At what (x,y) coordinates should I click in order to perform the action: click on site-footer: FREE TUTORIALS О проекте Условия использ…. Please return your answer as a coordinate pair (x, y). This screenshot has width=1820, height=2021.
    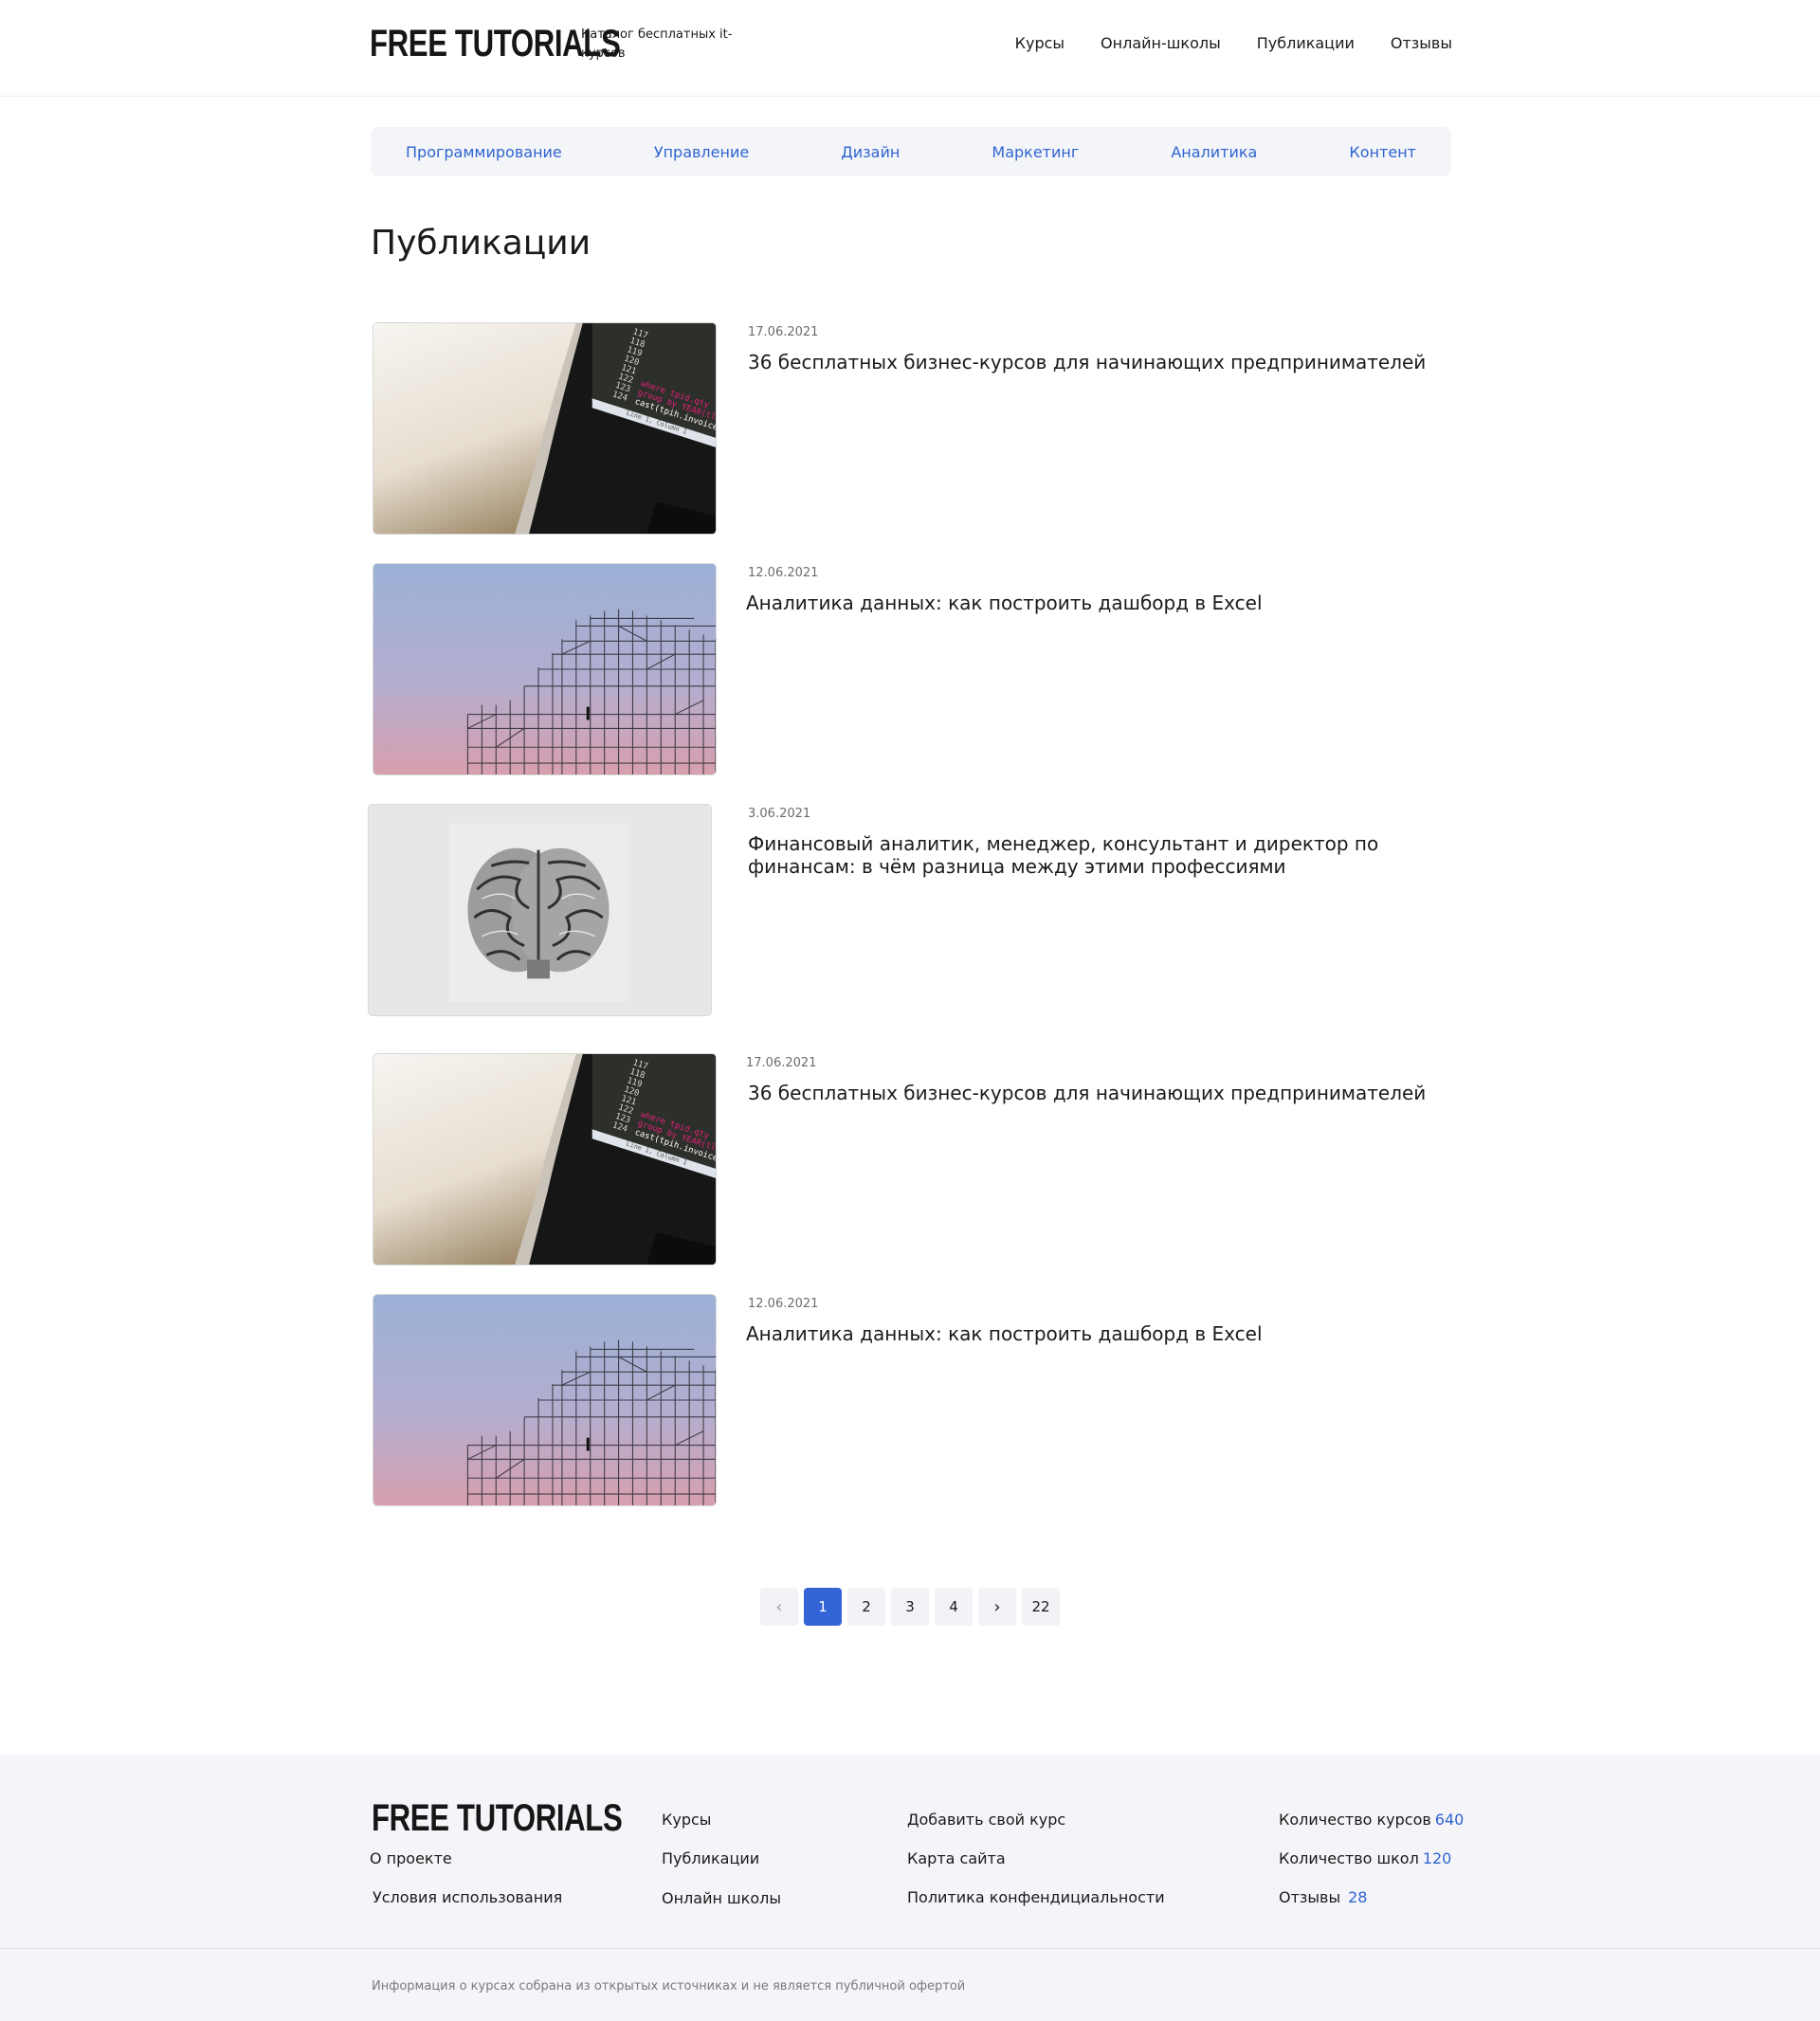
    Looking at the image, I should click on (910, 1888).